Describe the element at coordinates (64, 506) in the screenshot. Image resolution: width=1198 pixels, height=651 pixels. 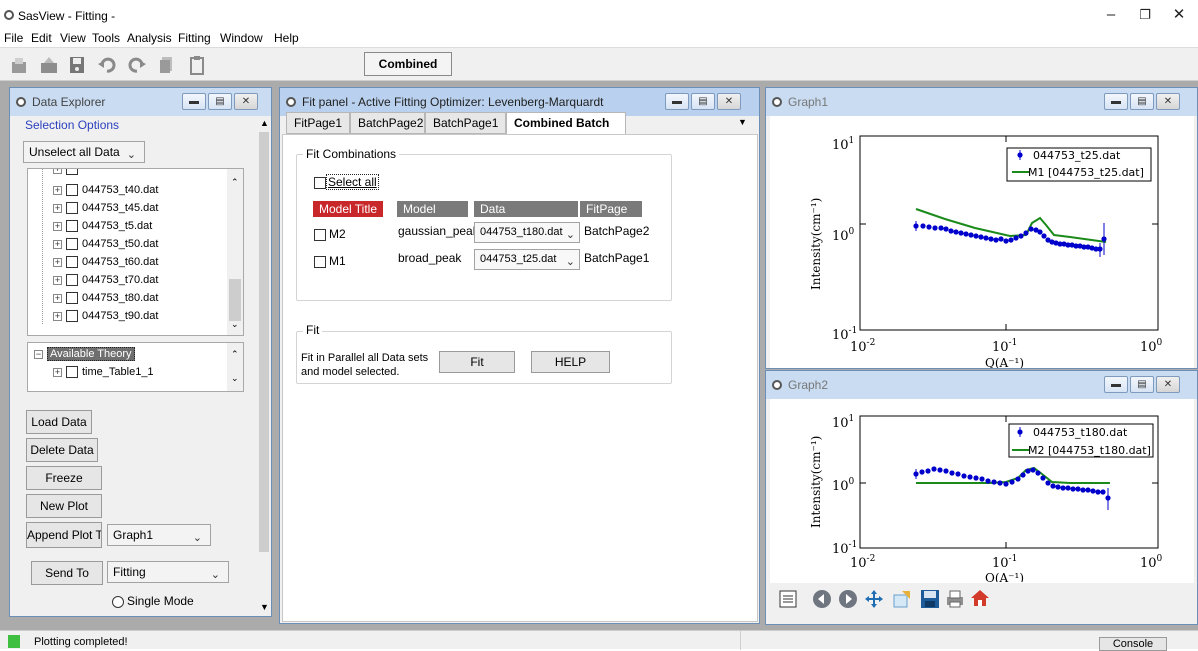
I see `new-plot-button: New Plot` at that location.